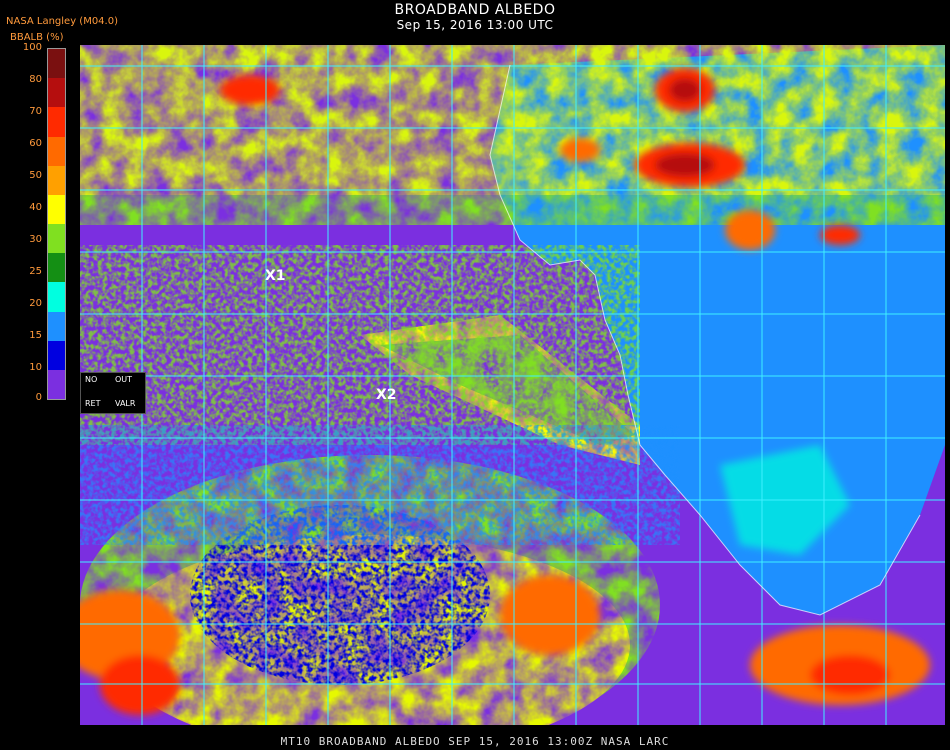 Image resolution: width=950 pixels, height=750 pixels. Describe the element at coordinates (35, 111) in the screenshot. I see `colorbar-tick: 70` at that location.